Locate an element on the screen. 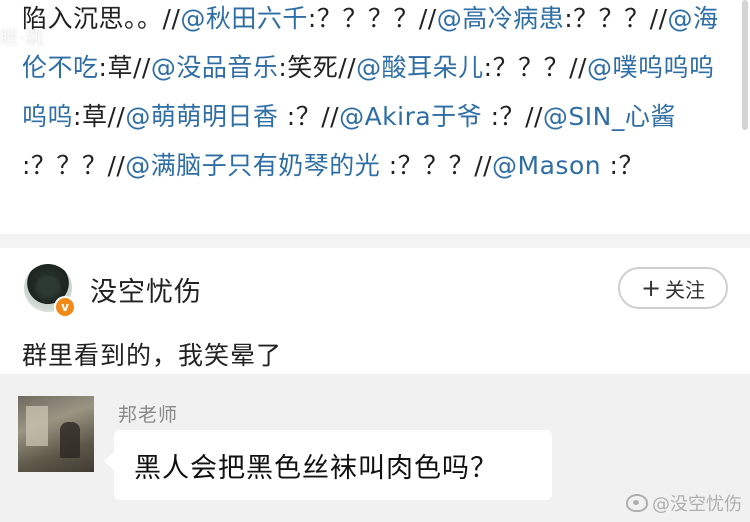 The height and width of the screenshot is (522, 750). chat-bubble: 黑人会把黑色丝袜叫肉色吗？ is located at coordinates (328, 465).